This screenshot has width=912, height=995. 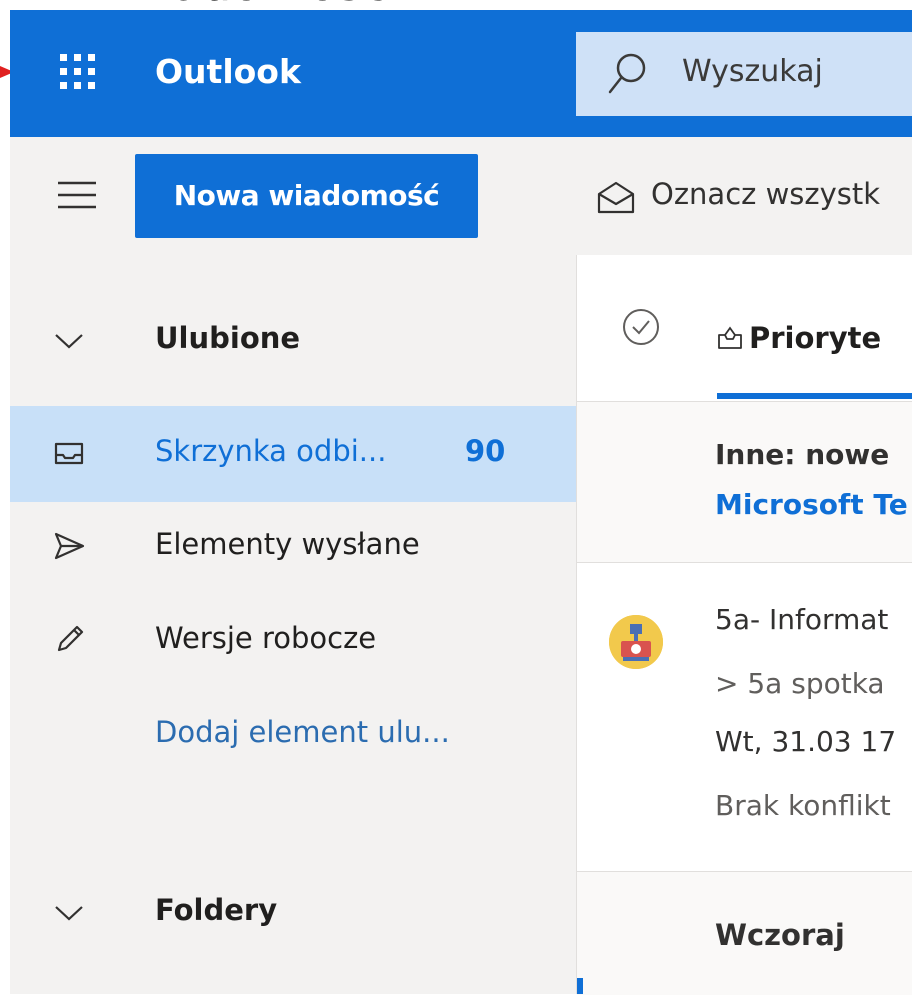 I want to click on mark-all-read-button: Oznacz wszystk, so click(x=765, y=194).